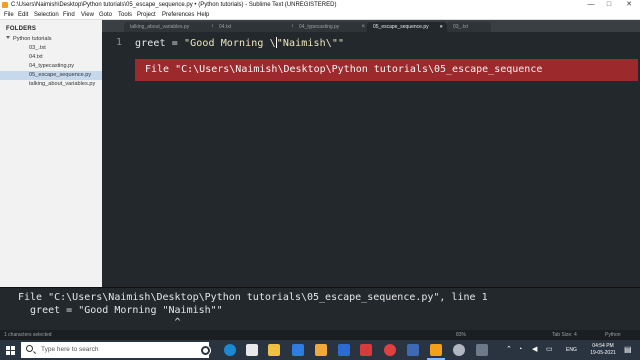 Image resolution: width=640 pixels, height=360 pixels. I want to click on search-icon, so click(29, 348).